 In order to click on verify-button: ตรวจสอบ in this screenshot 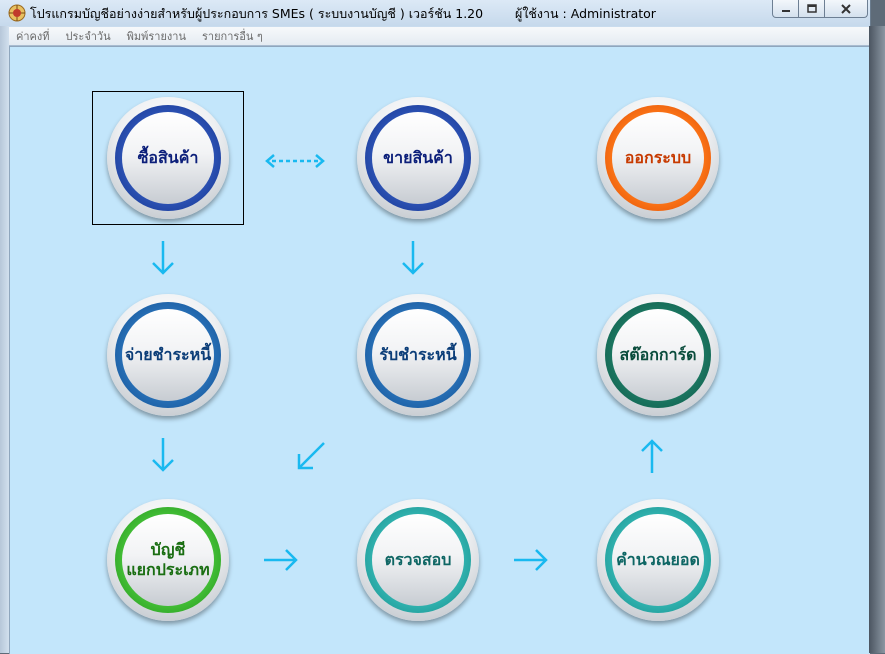, I will do `click(418, 560)`.